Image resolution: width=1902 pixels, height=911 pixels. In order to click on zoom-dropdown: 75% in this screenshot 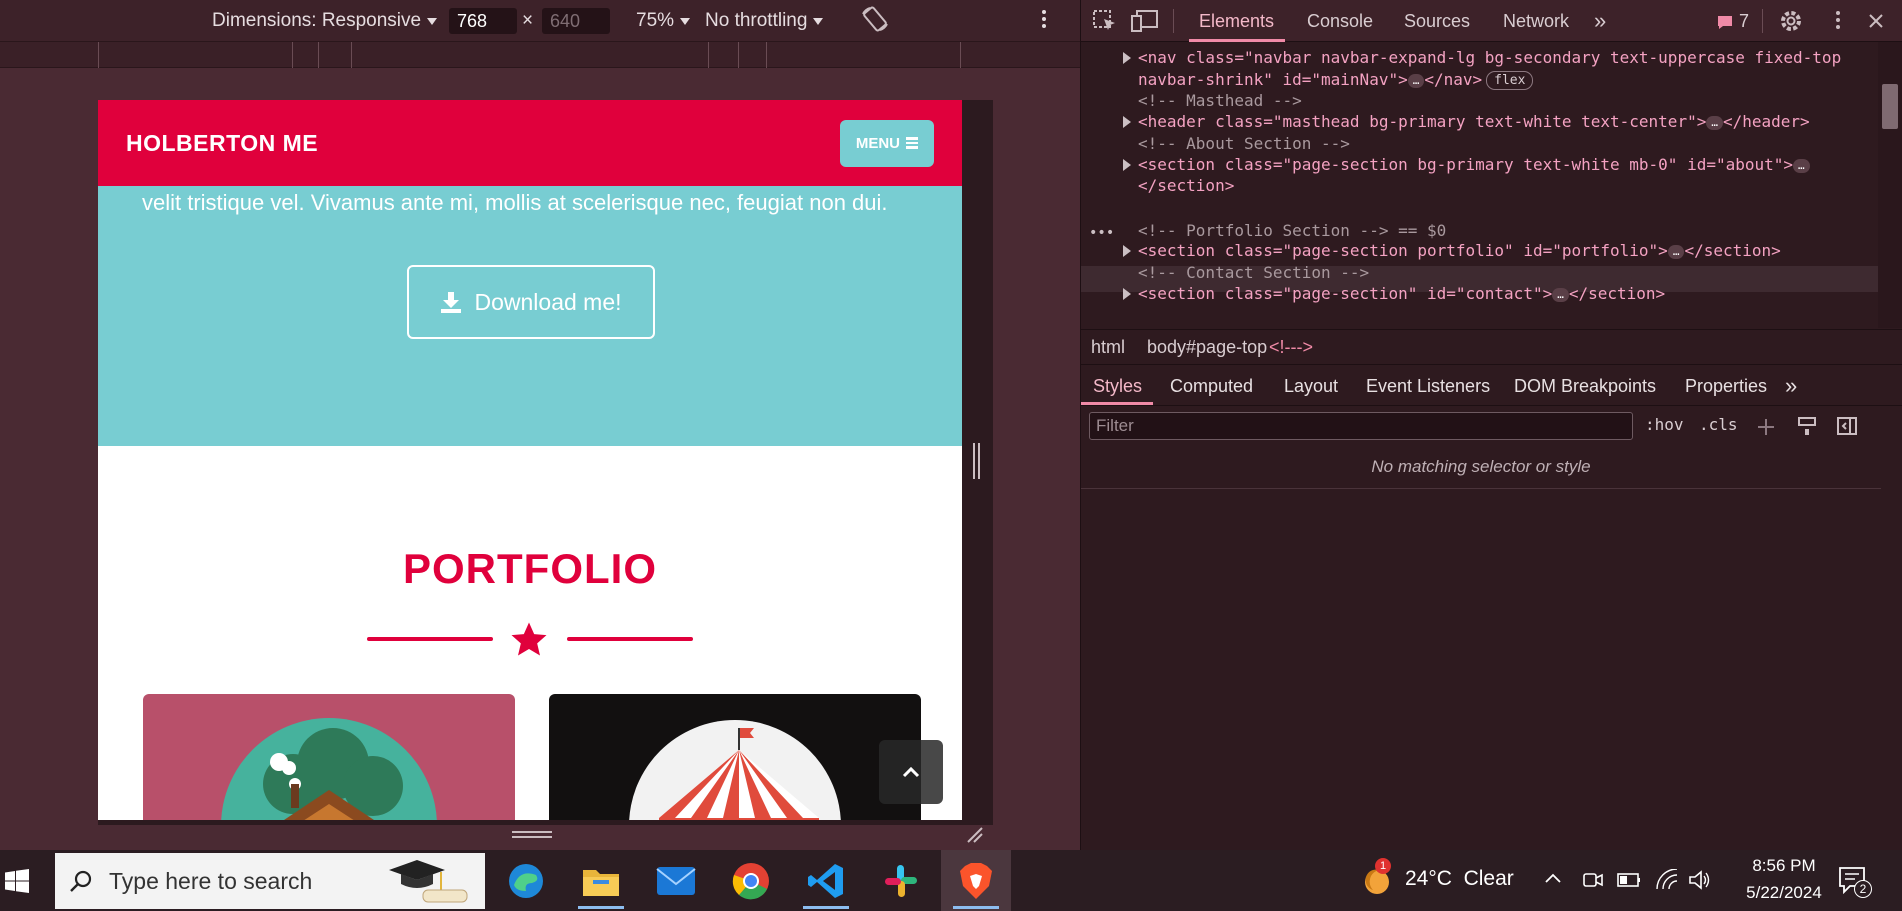, I will do `click(663, 21)`.